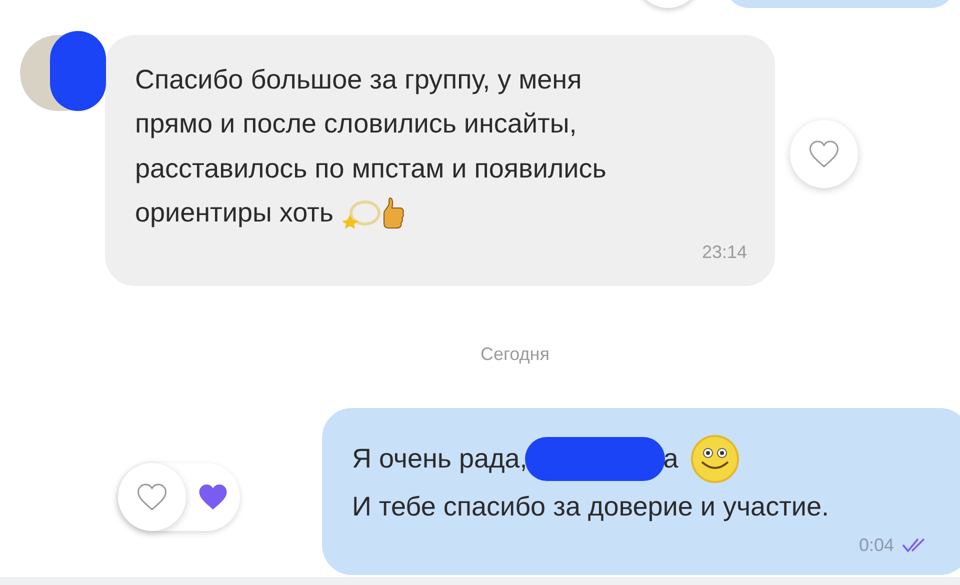 The width and height of the screenshot is (960, 585). Describe the element at coordinates (670, 458) in the screenshot. I see `message-text: а` at that location.